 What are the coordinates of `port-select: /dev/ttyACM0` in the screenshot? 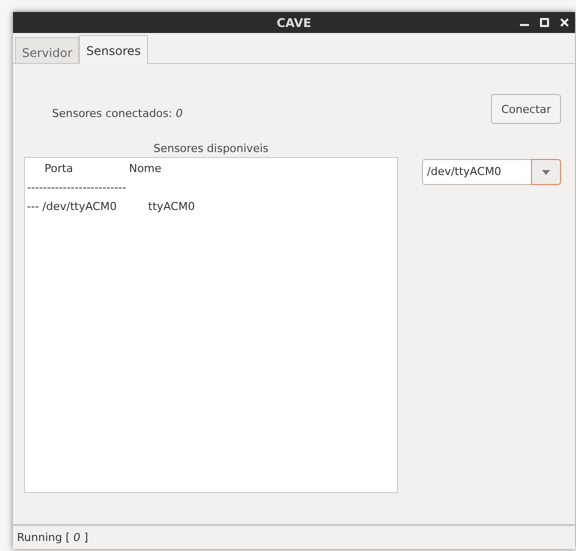 It's located at (491, 172).